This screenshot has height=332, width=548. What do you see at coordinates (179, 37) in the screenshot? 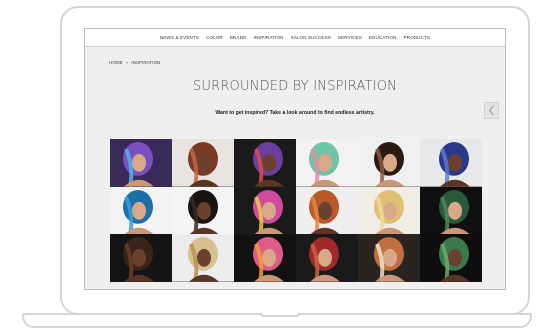
I see `nav-news-events: NEWS & EVENTS` at bounding box center [179, 37].